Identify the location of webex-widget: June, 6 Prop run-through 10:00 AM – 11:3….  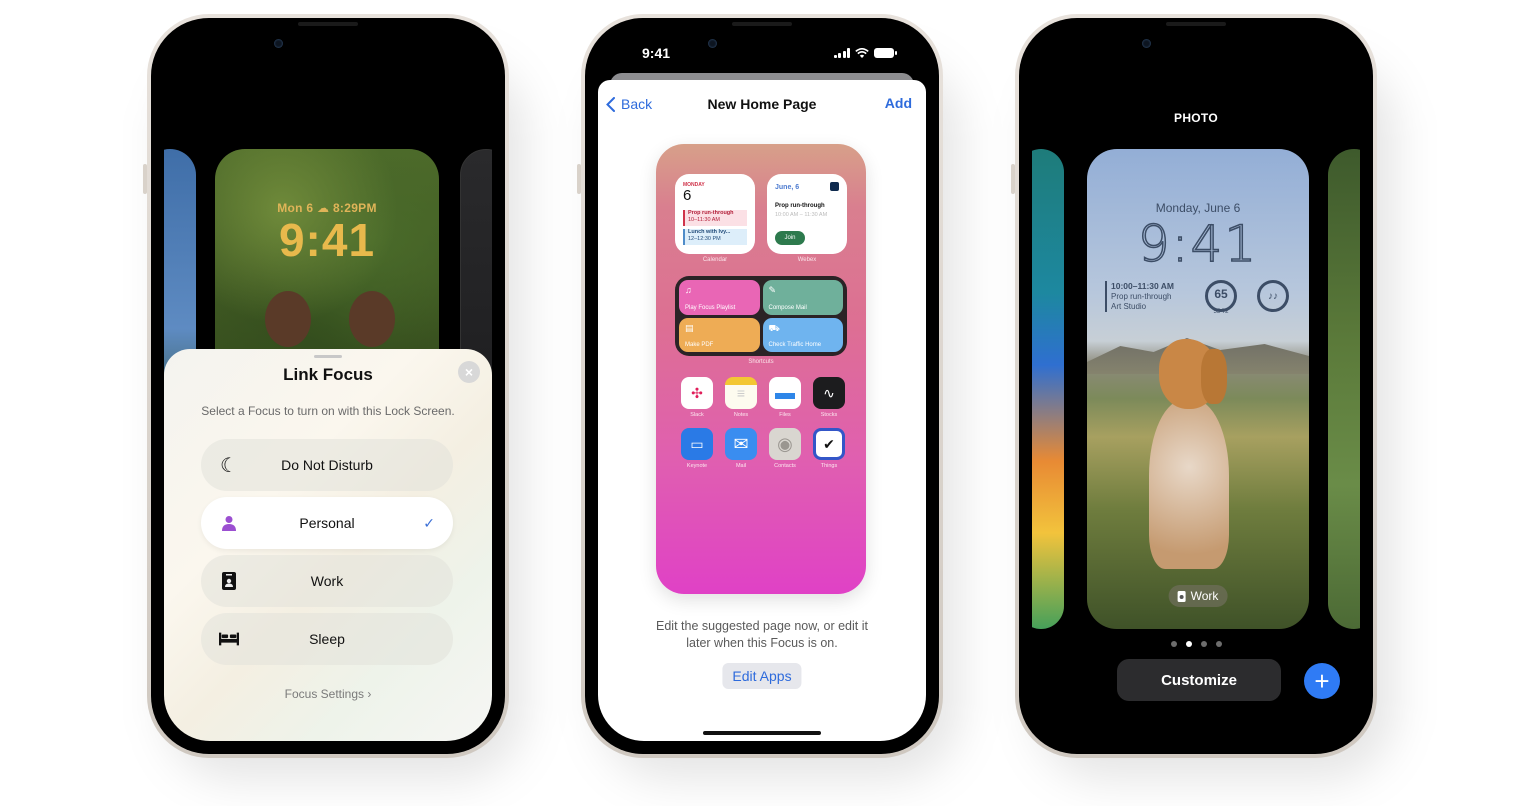
(807, 214).